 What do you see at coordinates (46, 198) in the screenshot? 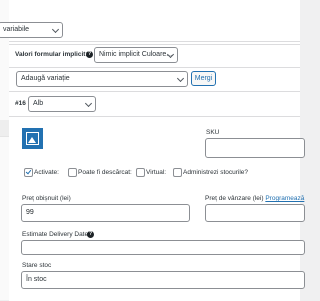
I see `regular-price-label: Preț obișnuit (lei)` at bounding box center [46, 198].